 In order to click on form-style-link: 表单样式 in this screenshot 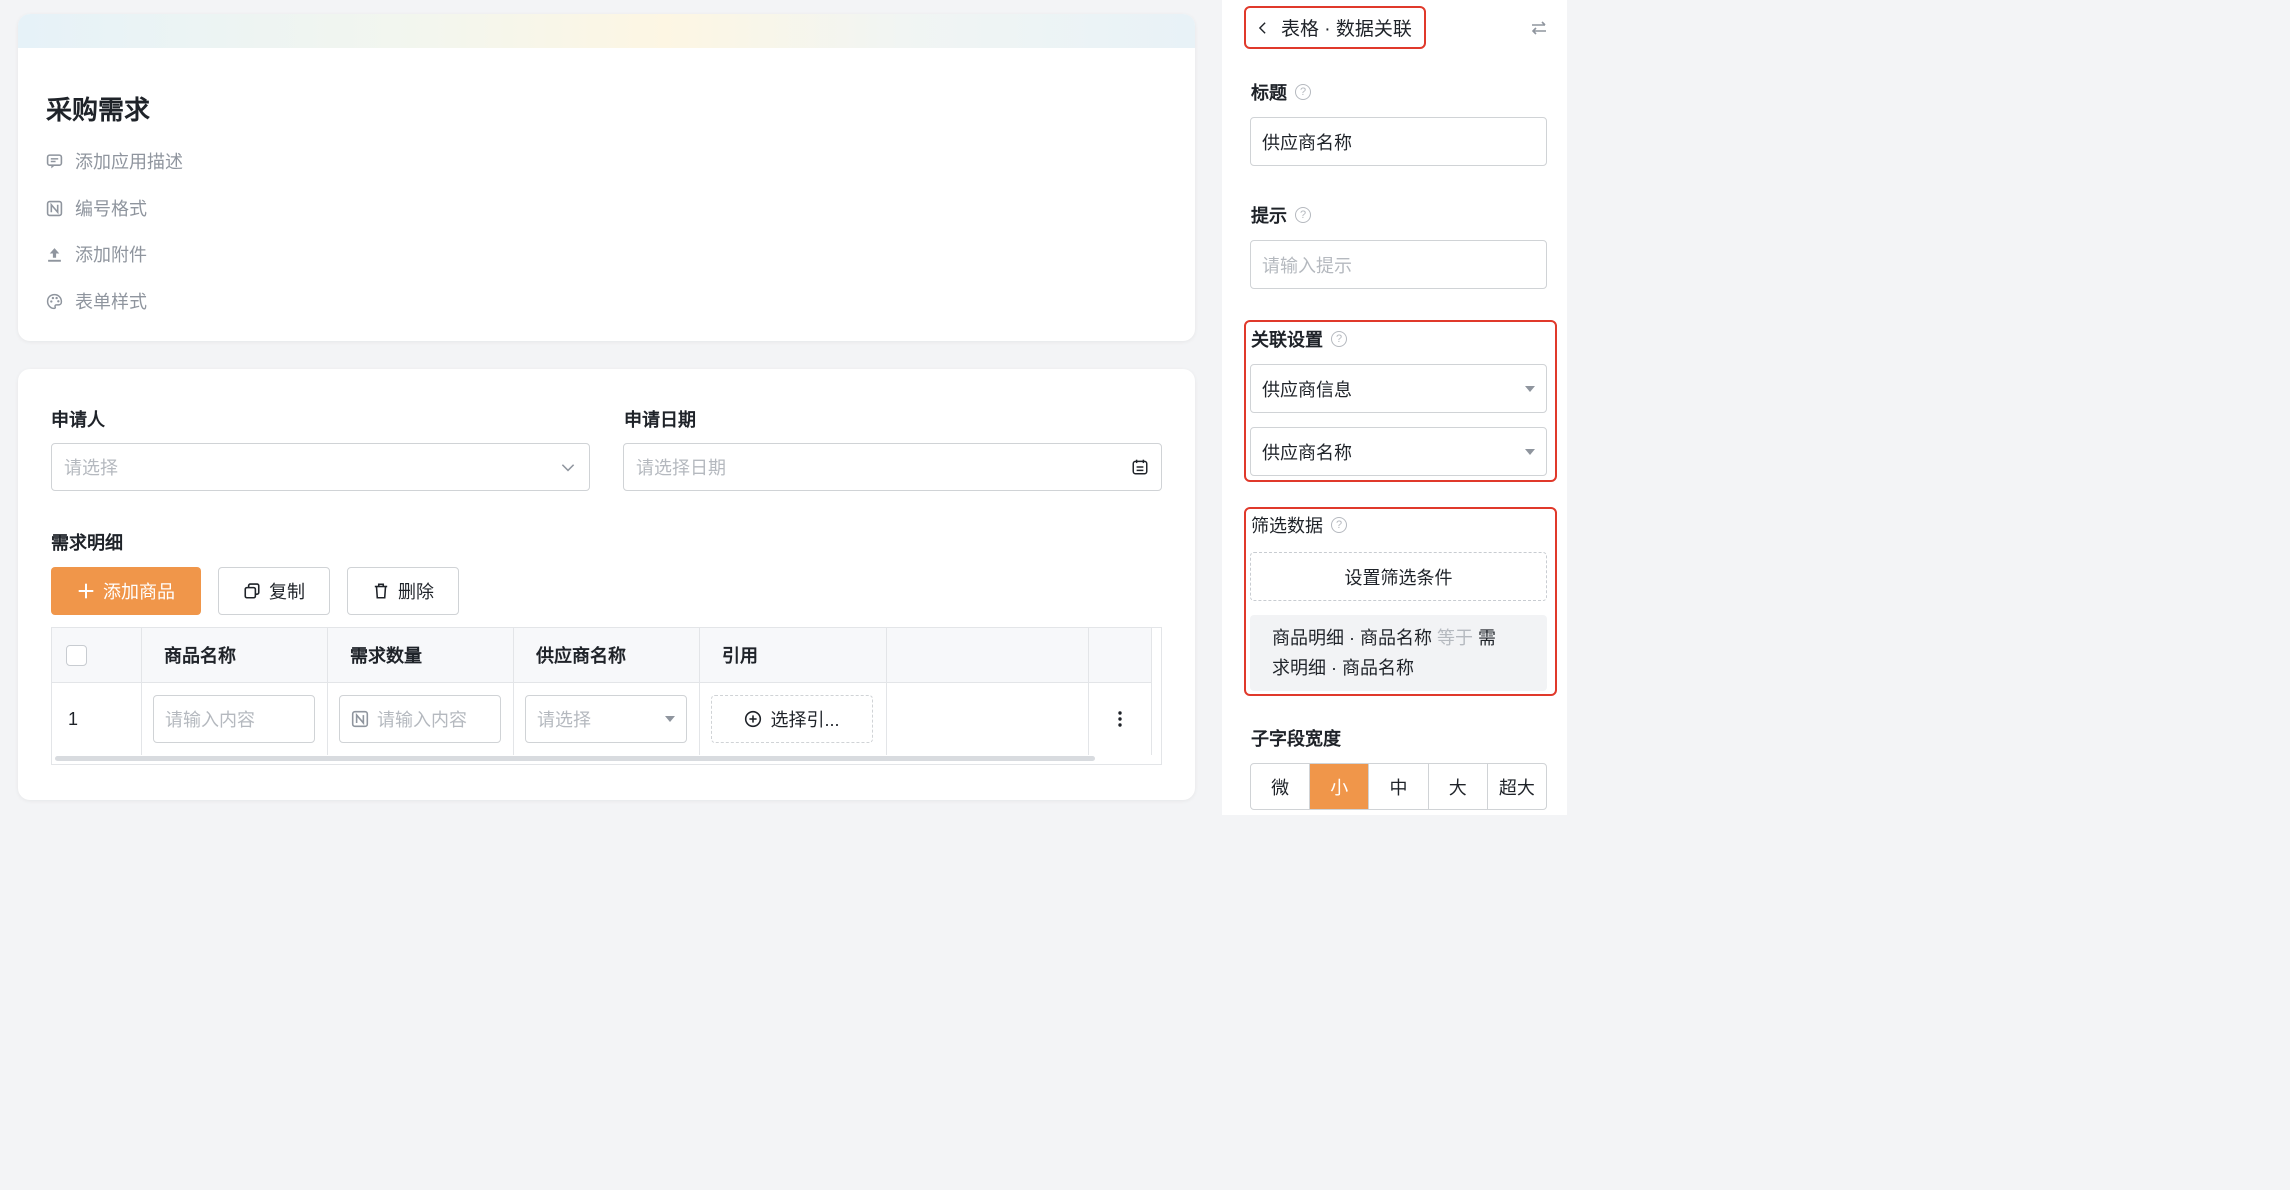, I will do `click(96, 301)`.